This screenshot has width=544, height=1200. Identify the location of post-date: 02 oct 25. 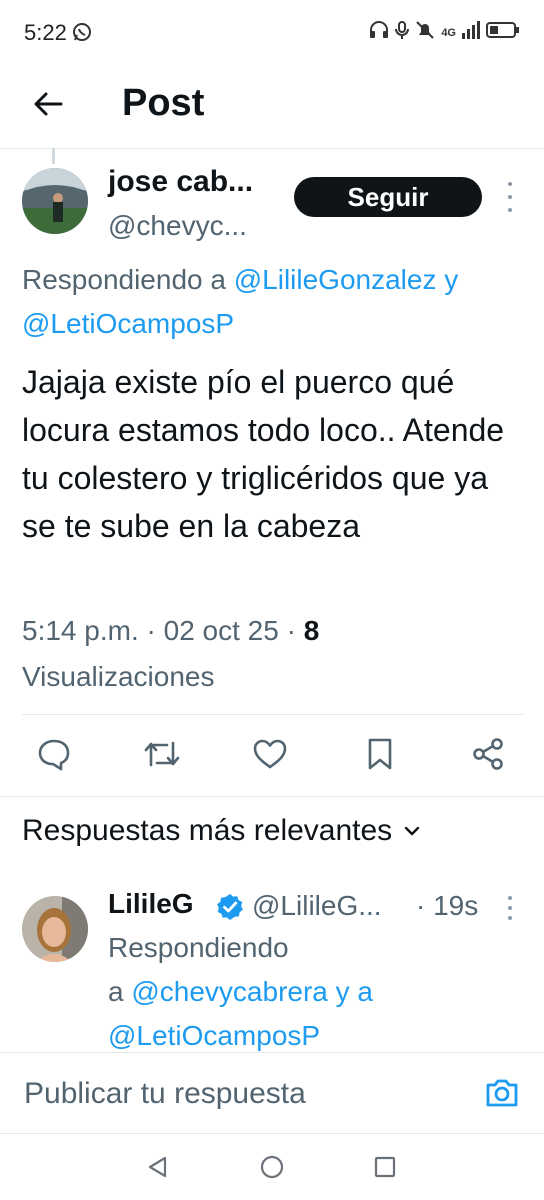
(221, 630).